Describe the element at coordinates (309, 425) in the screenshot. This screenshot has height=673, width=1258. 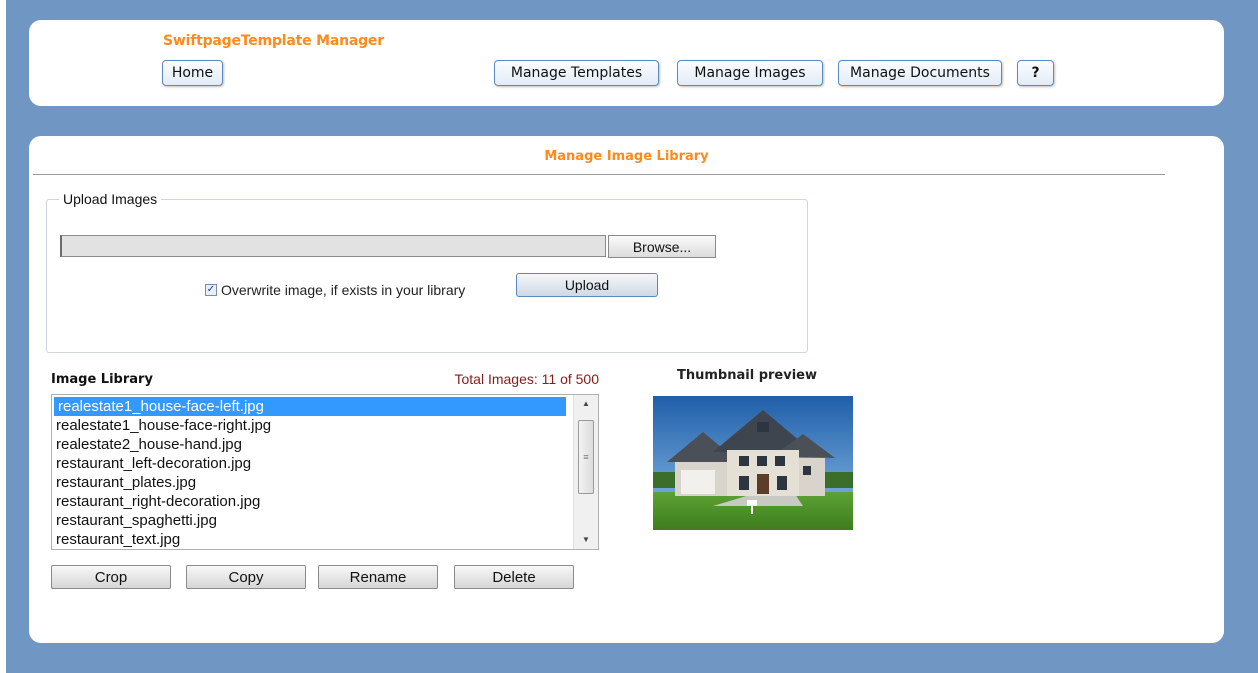
I see `list-item: realestate1_house-face-right.jpg` at that location.